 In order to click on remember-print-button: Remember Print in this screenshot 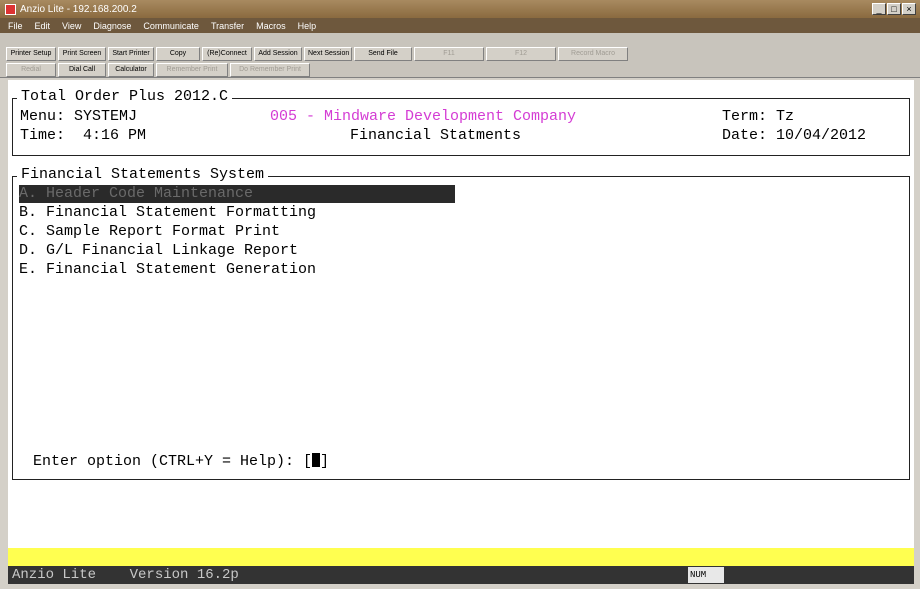, I will do `click(192, 70)`.